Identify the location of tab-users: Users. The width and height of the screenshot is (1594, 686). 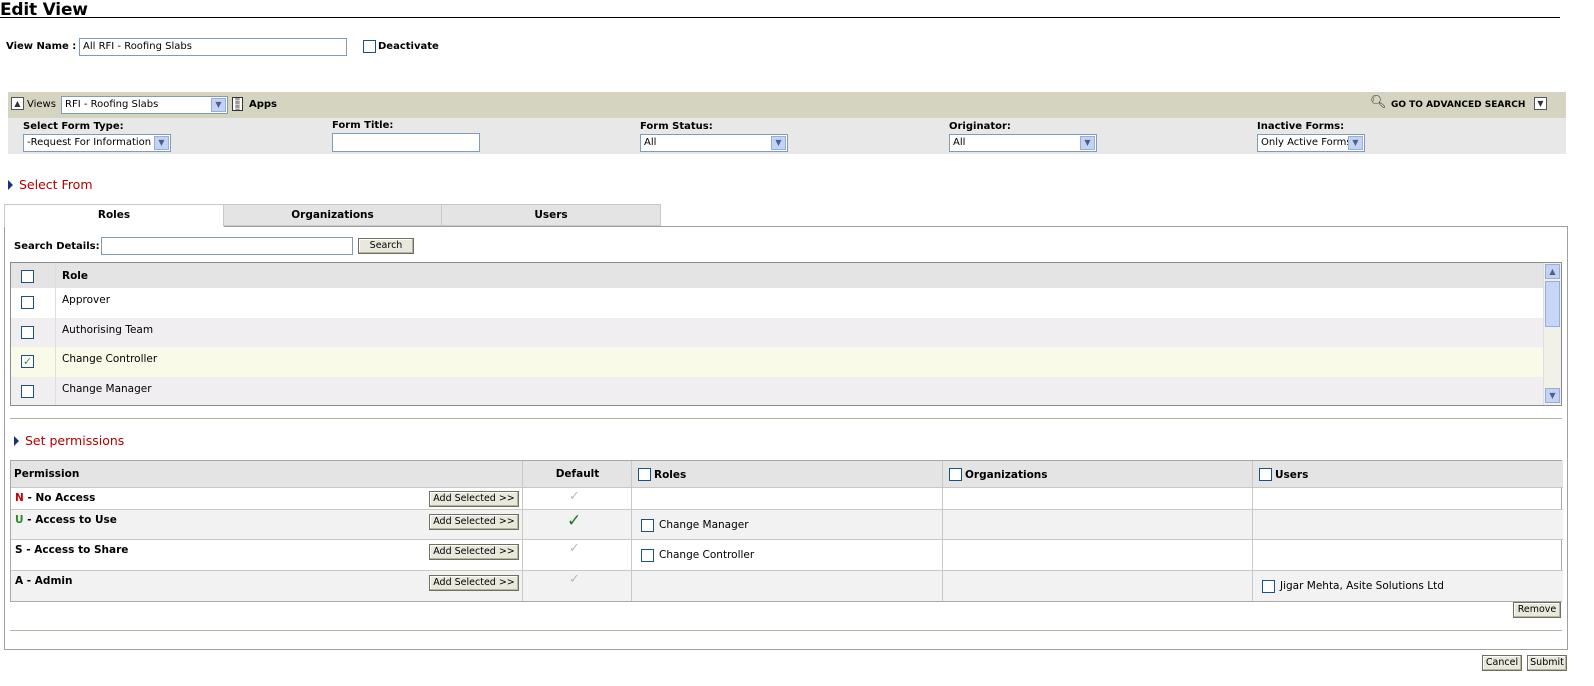
(551, 215).